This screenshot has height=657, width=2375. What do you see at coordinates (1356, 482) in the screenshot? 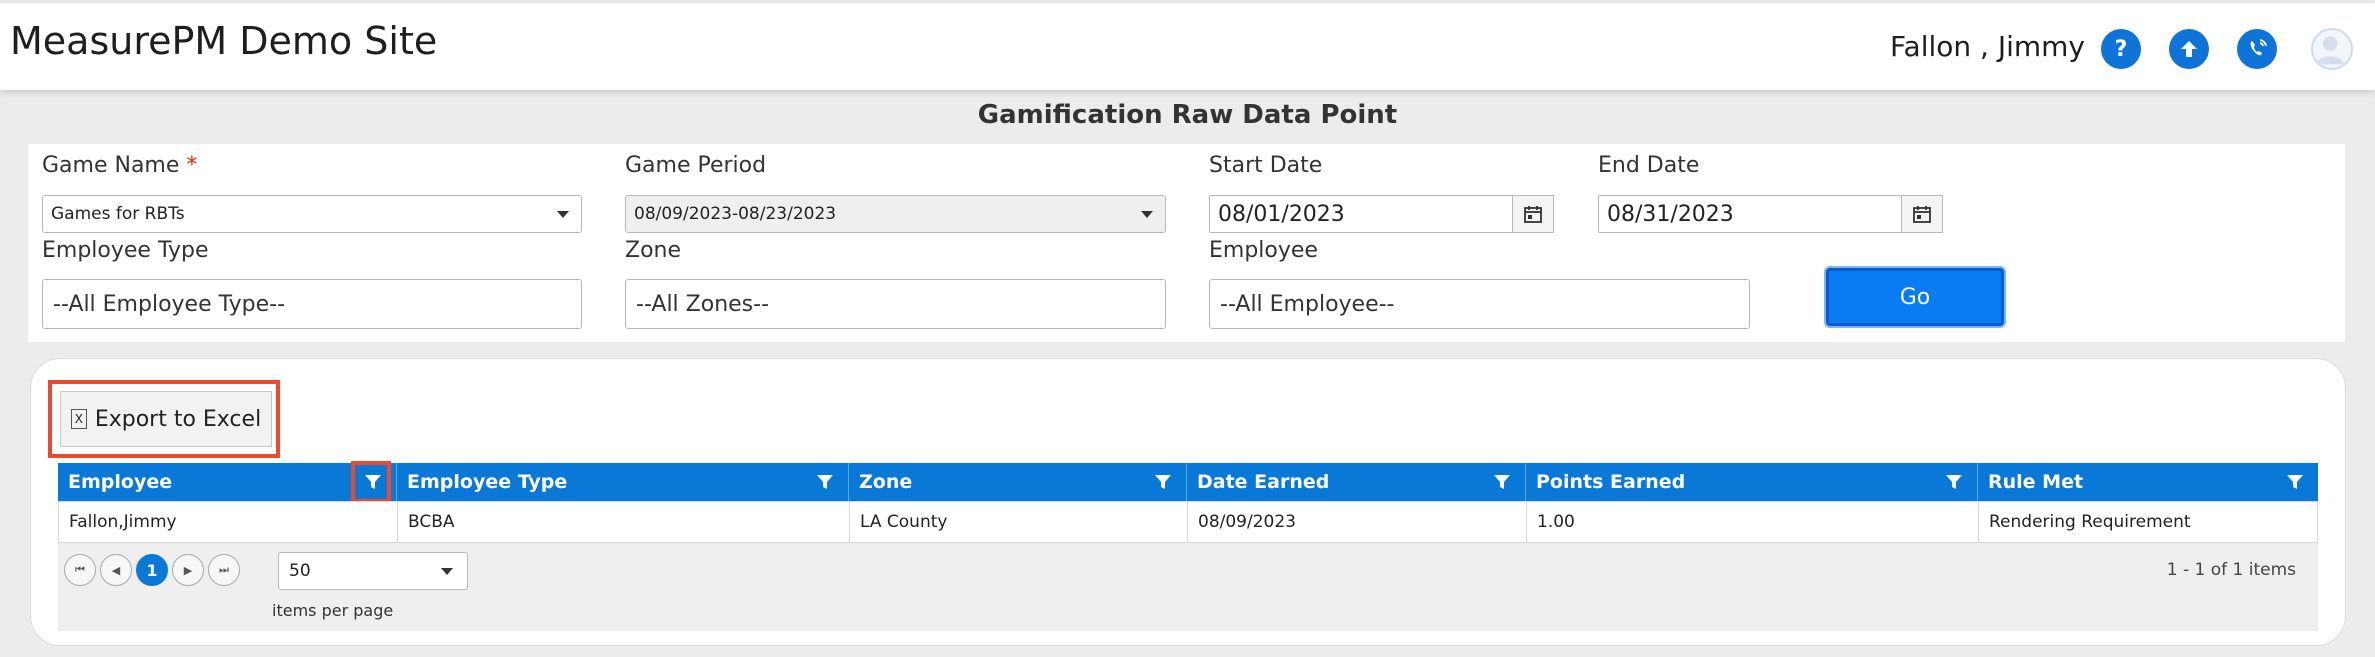
I see `column-header-date-earned: Date Earned` at bounding box center [1356, 482].